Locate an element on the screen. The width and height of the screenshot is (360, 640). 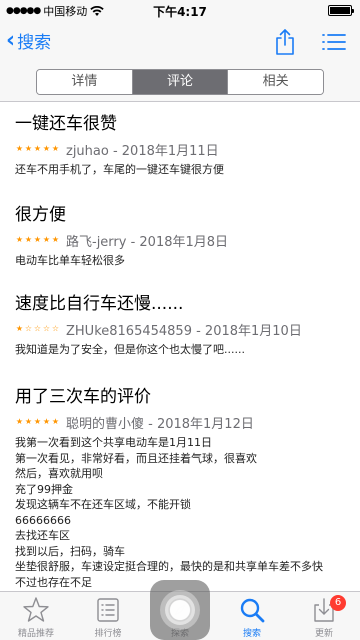
review-title: 很方便 is located at coordinates (40, 215).